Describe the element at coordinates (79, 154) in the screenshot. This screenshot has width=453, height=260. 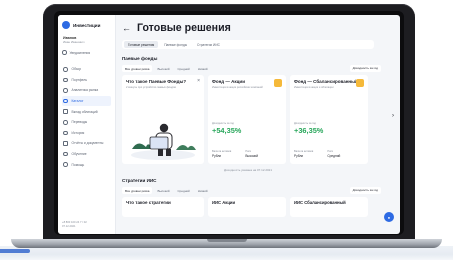
I see `sidebar-item-label: Обучение` at that location.